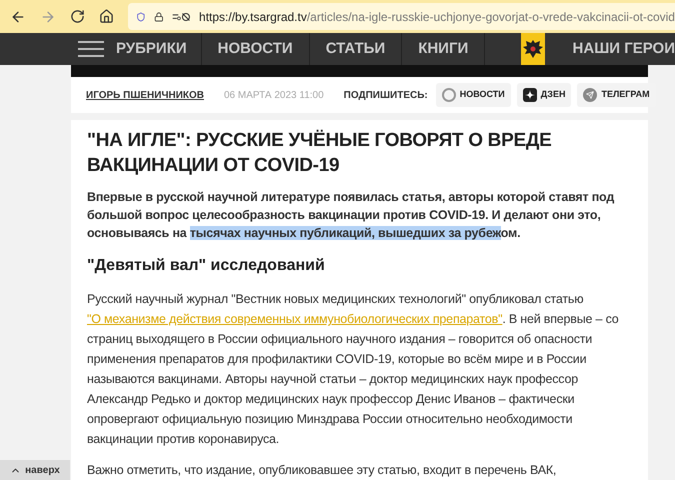  What do you see at coordinates (145, 95) in the screenshot?
I see `author-link: ИГОРЬ ПШЕНИЧНИКОВ` at bounding box center [145, 95].